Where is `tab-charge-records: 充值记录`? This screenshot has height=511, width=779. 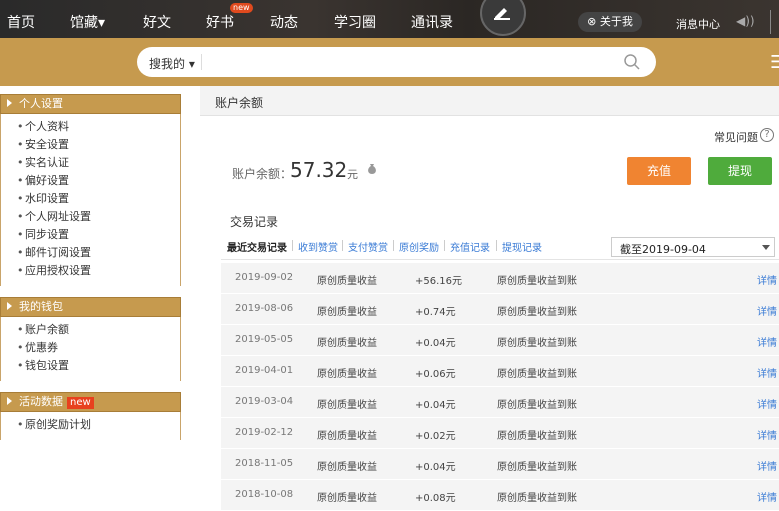 tab-charge-records: 充值记录 is located at coordinates (470, 246).